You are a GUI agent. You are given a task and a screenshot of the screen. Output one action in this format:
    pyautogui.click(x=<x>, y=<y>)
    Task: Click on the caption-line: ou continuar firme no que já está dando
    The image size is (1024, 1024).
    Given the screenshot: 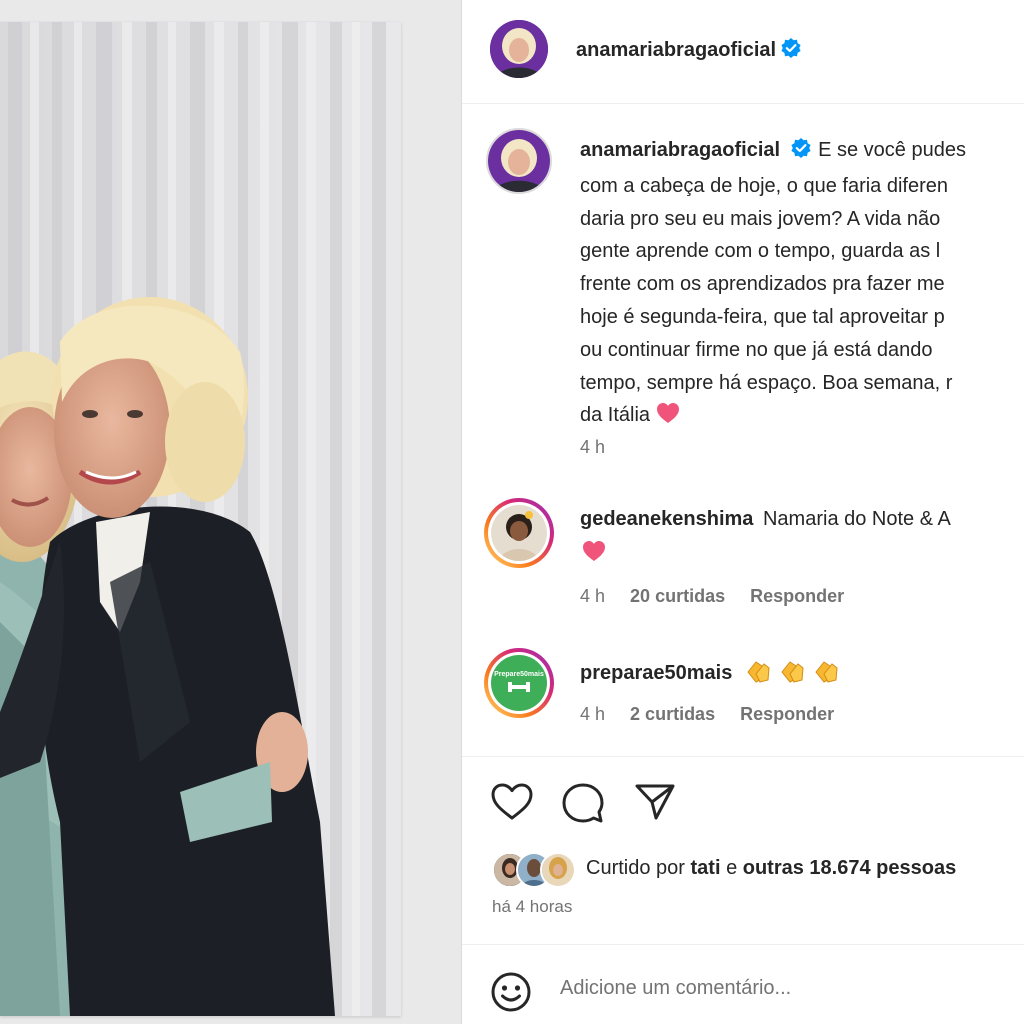 What is the action you would take?
    pyautogui.click(x=756, y=349)
    